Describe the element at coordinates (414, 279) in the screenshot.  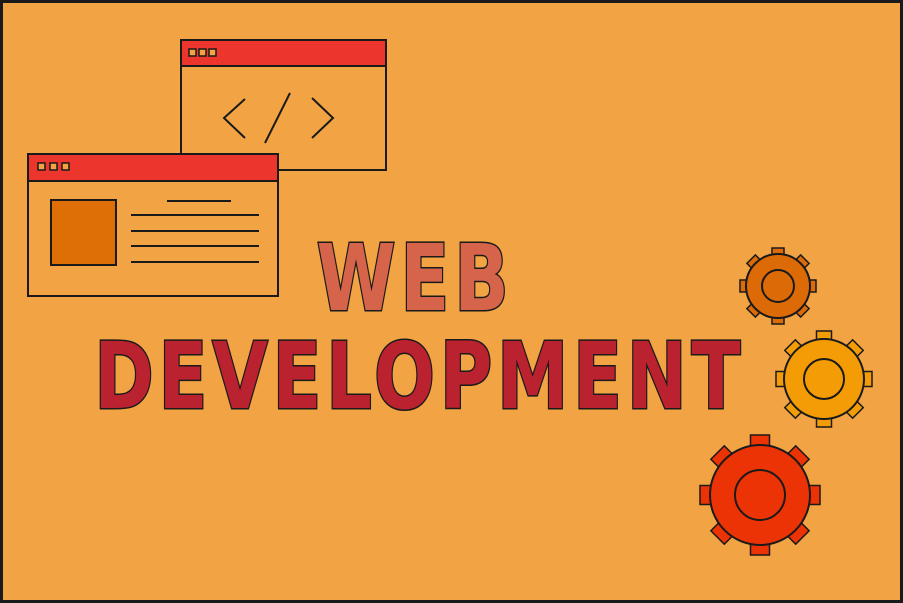
I see `title-line-web: WEB` at that location.